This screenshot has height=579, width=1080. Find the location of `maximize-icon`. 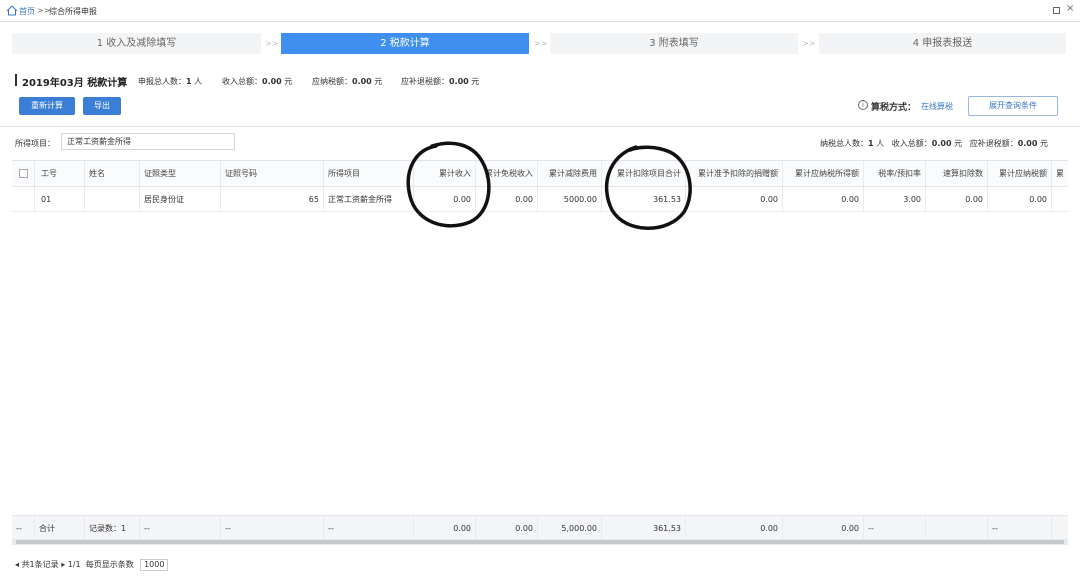

maximize-icon is located at coordinates (1056, 10).